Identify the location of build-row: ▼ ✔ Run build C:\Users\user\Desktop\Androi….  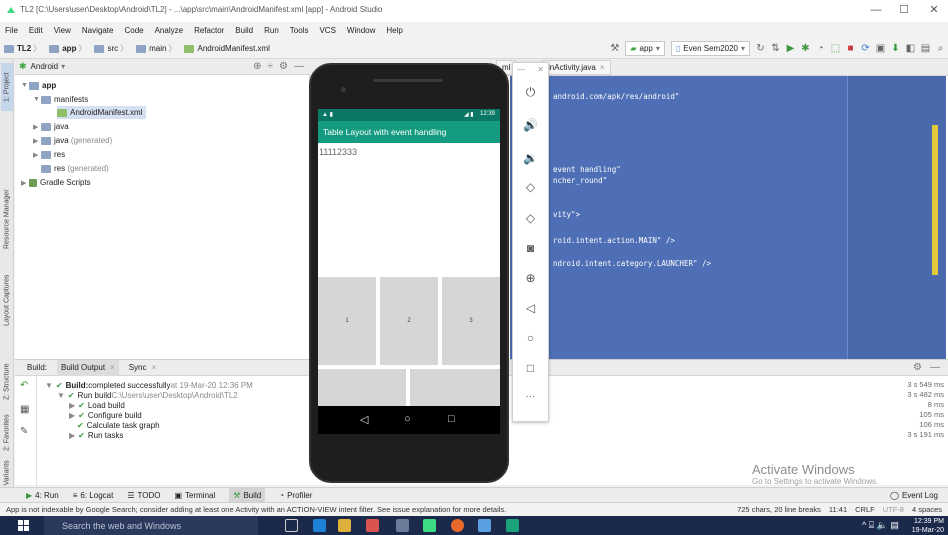
(147, 395).